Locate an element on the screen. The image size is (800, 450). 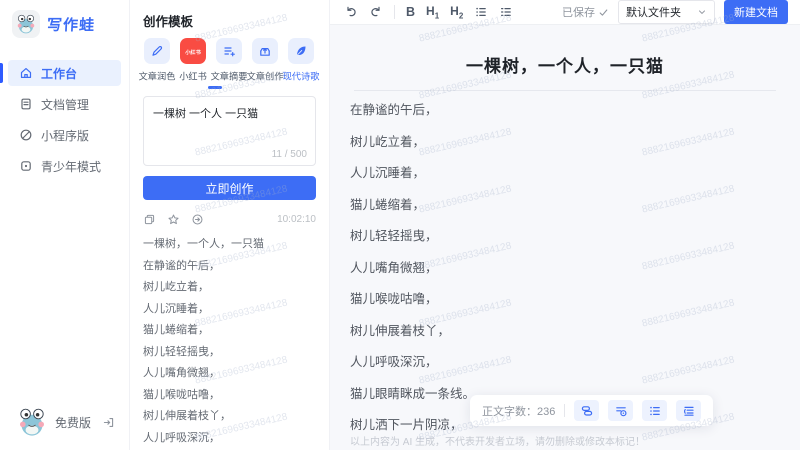
bold-button: B is located at coordinates (410, 12).